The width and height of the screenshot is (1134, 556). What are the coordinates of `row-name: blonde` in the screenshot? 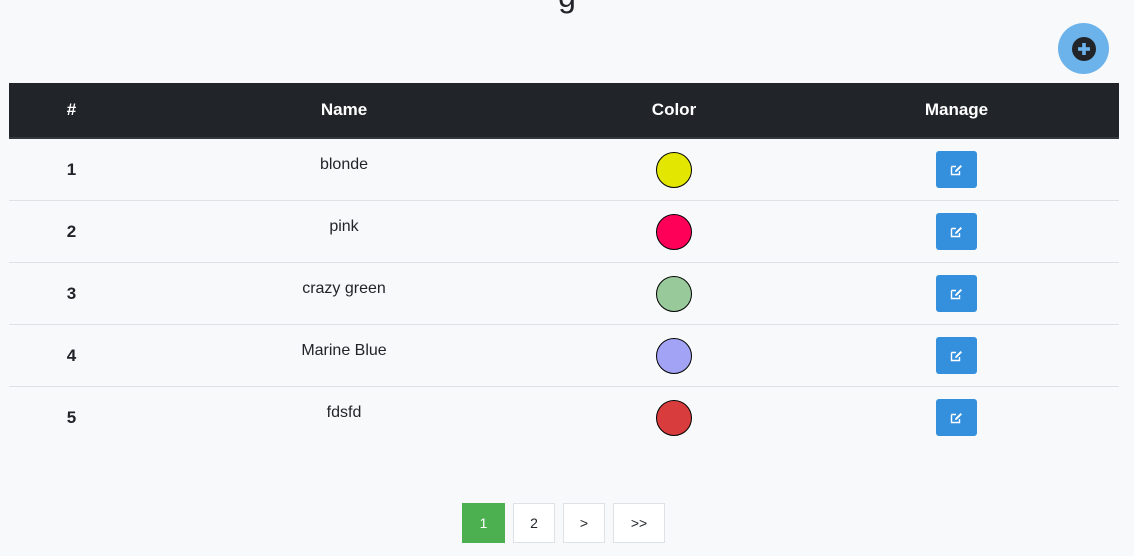 It's located at (344, 169).